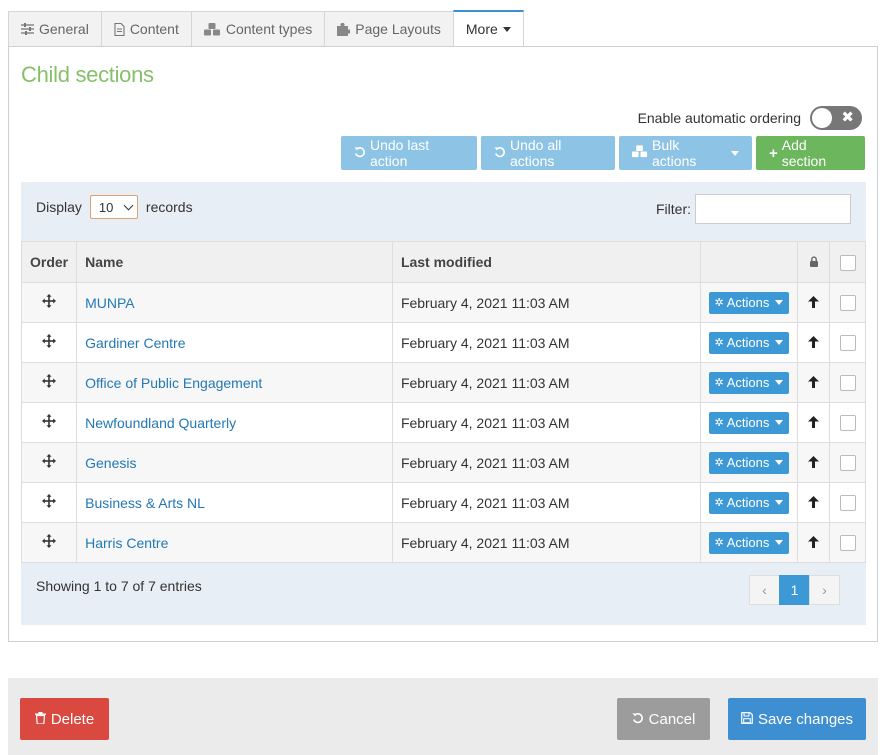 The height and width of the screenshot is (755, 883). Describe the element at coordinates (64, 29) in the screenshot. I see `tab-general-label: General` at that location.